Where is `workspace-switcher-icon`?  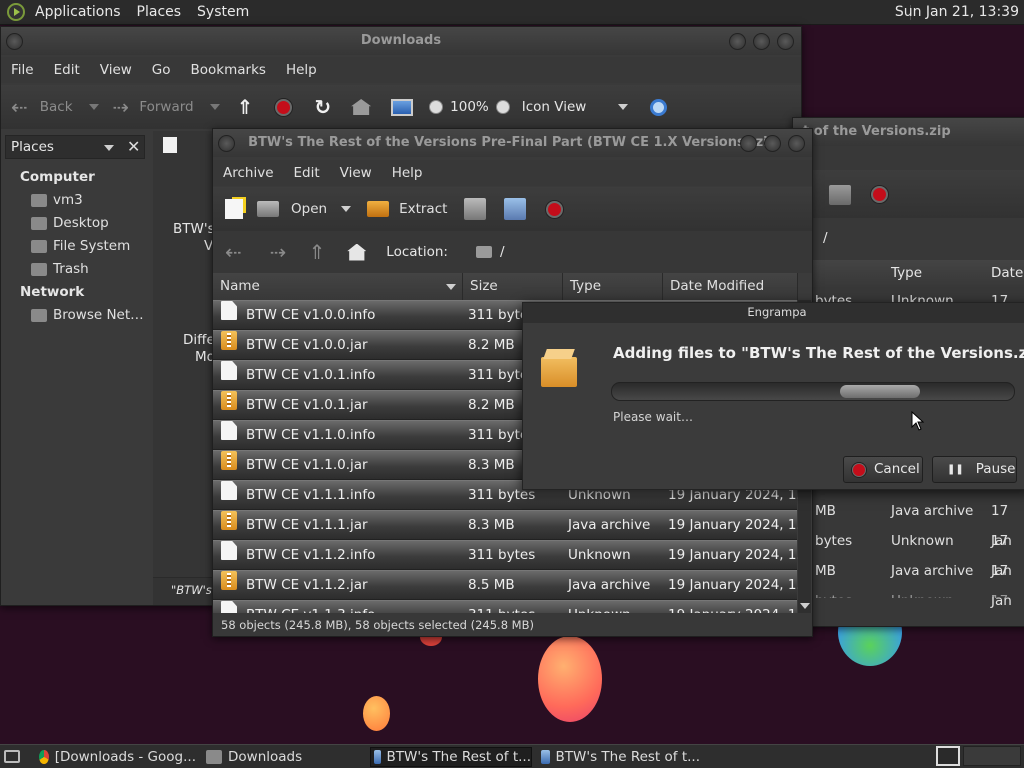
workspace-switcher-icon is located at coordinates (948, 756).